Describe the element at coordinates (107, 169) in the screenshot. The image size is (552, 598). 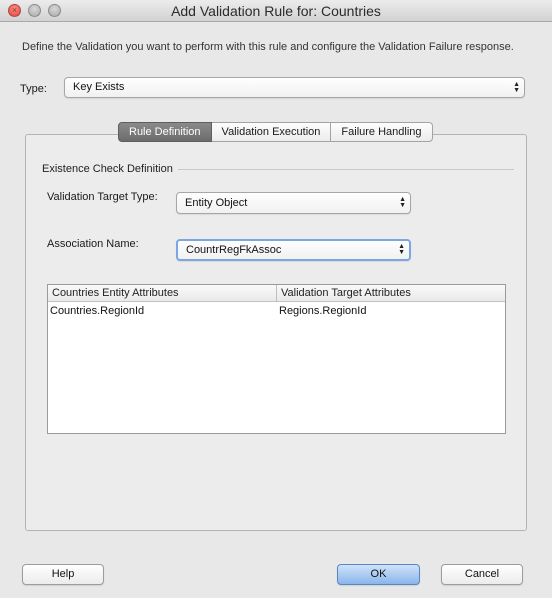
I see `section-title: Existence Check Definition` at that location.